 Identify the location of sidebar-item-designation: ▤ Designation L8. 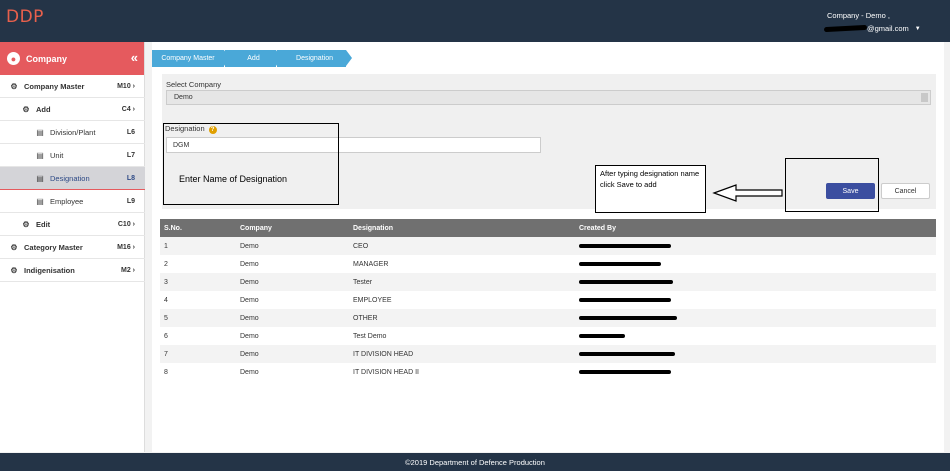
(72, 178).